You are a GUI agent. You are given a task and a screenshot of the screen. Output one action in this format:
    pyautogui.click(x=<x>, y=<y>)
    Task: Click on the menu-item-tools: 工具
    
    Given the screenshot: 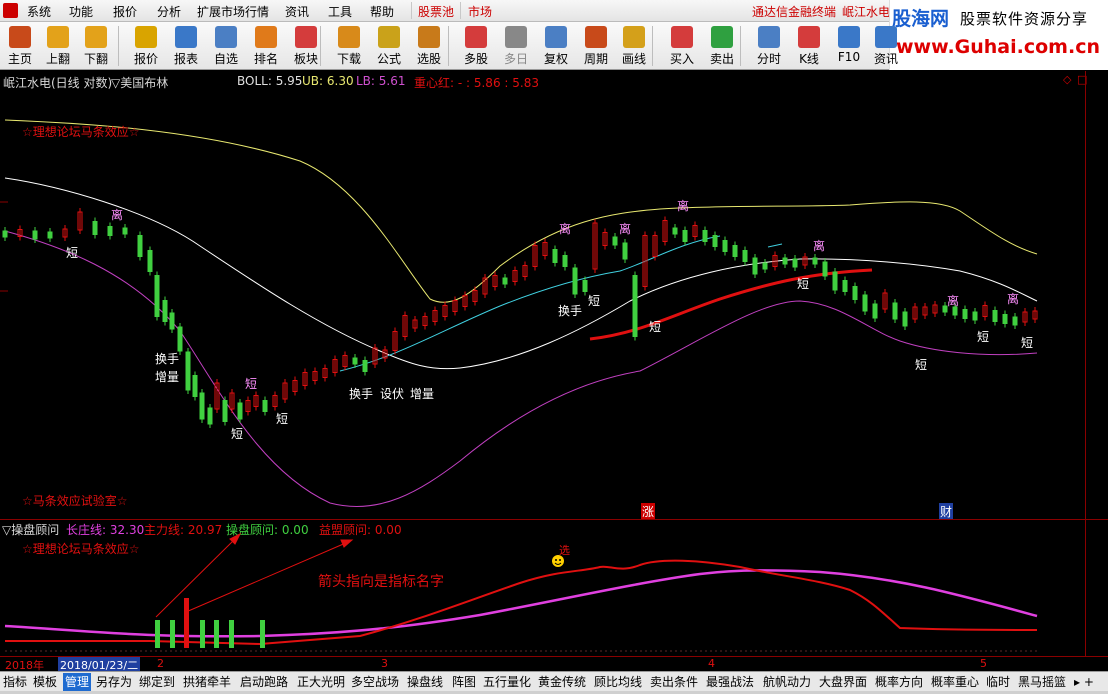 What is the action you would take?
    pyautogui.click(x=340, y=11)
    